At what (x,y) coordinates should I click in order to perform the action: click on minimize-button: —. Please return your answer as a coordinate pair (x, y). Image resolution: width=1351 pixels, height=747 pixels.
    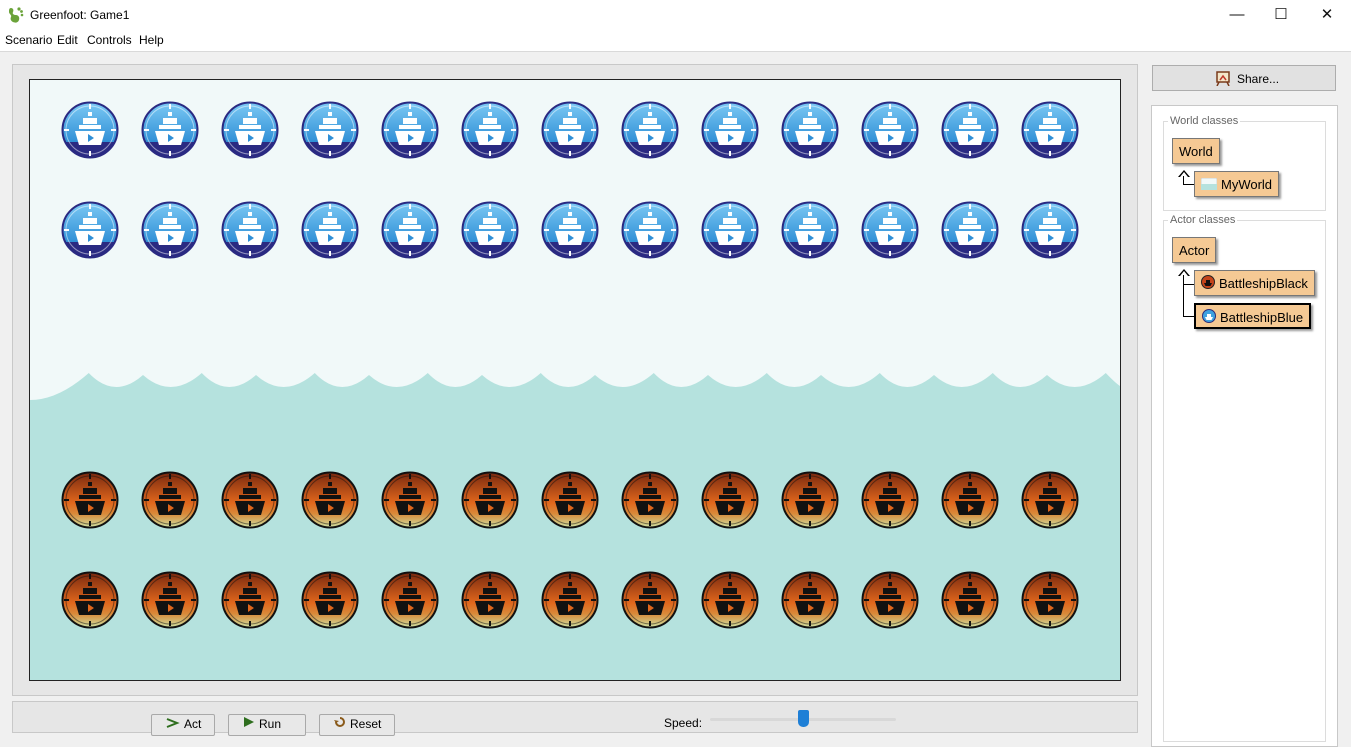
    Looking at the image, I should click on (1237, 15).